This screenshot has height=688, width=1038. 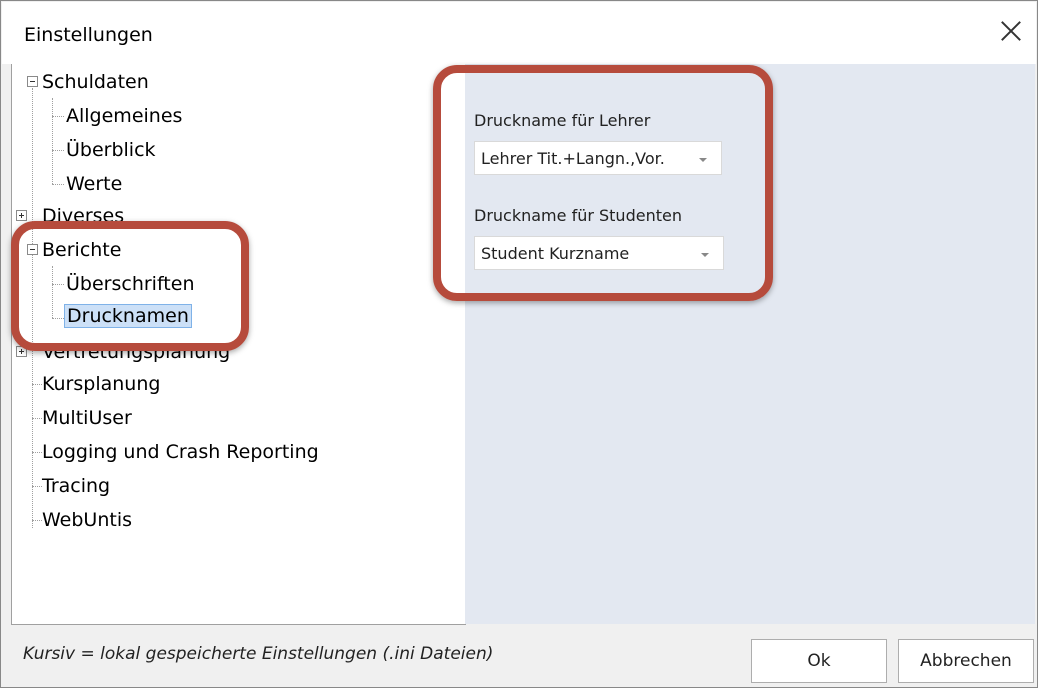 I want to click on tree-item-label: Tracing, so click(x=76, y=486).